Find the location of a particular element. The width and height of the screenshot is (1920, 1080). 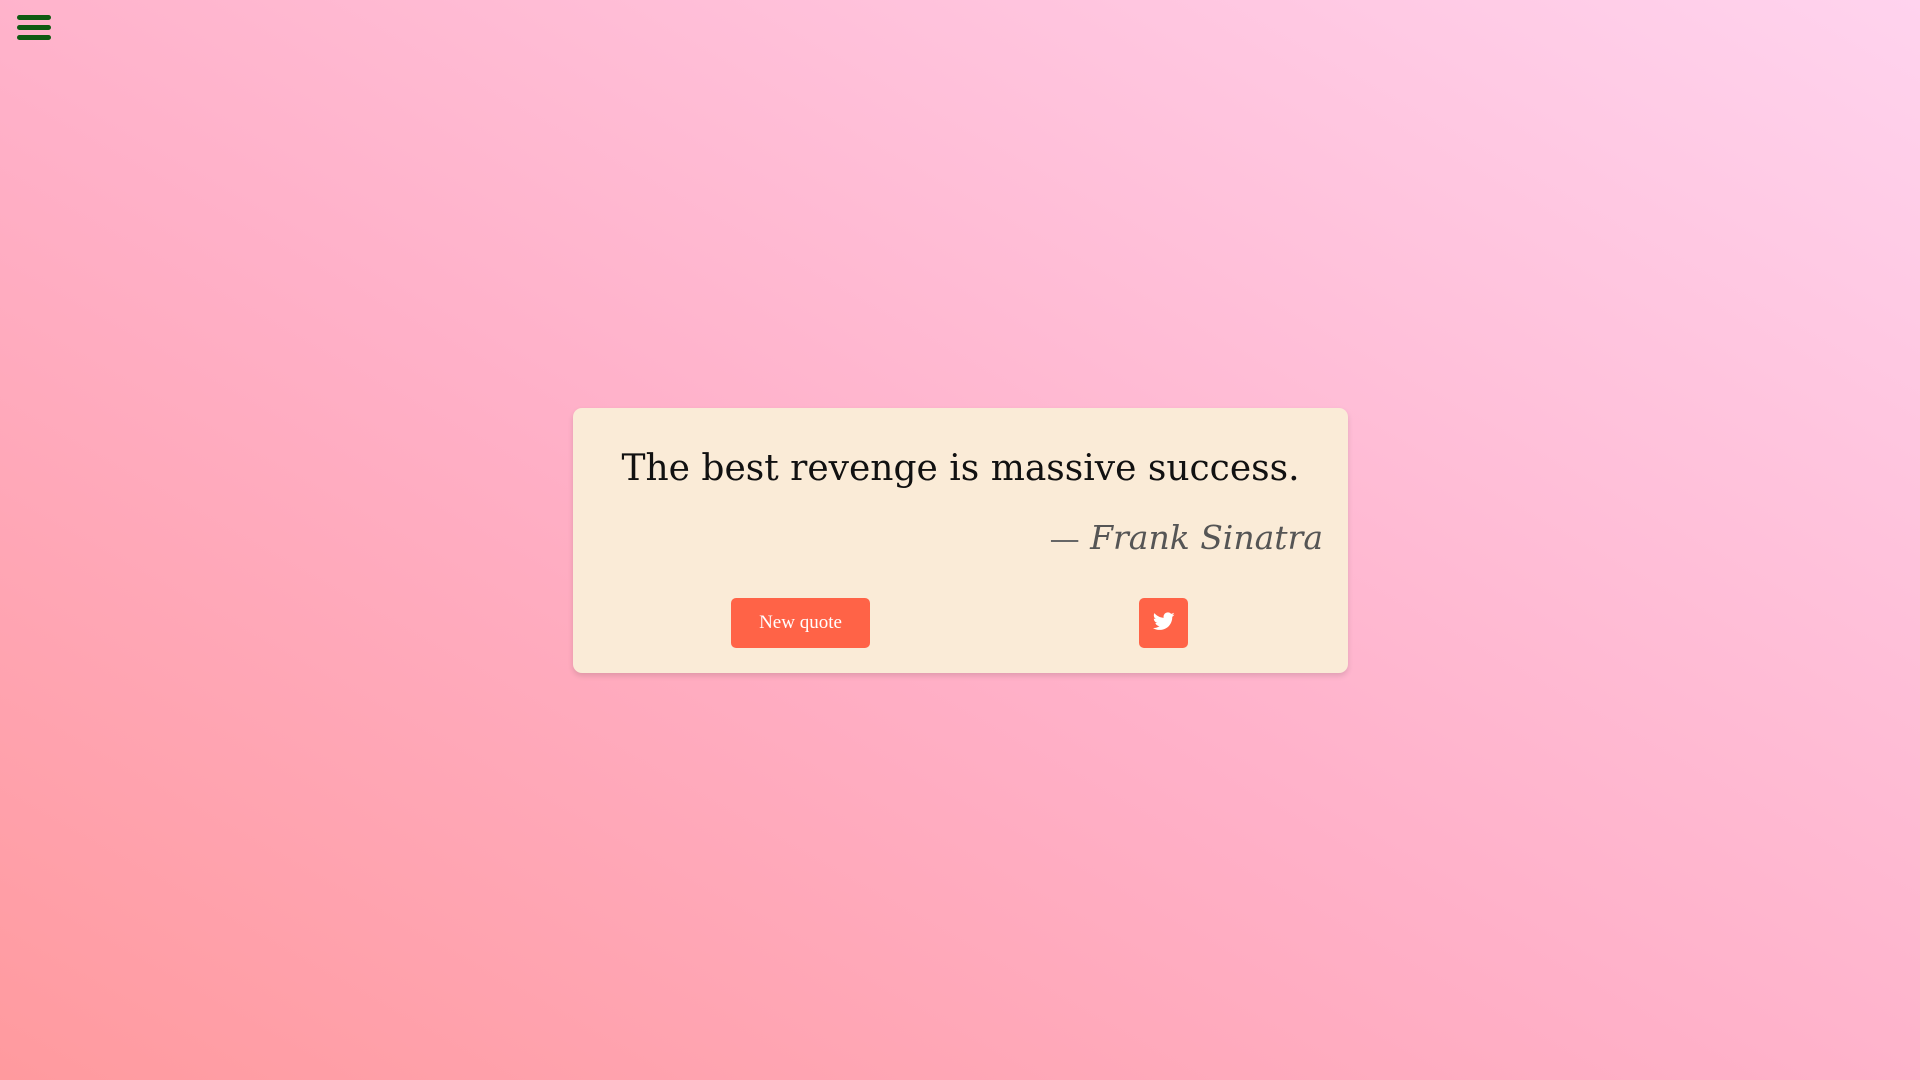

twitter-icon is located at coordinates (1163, 623).